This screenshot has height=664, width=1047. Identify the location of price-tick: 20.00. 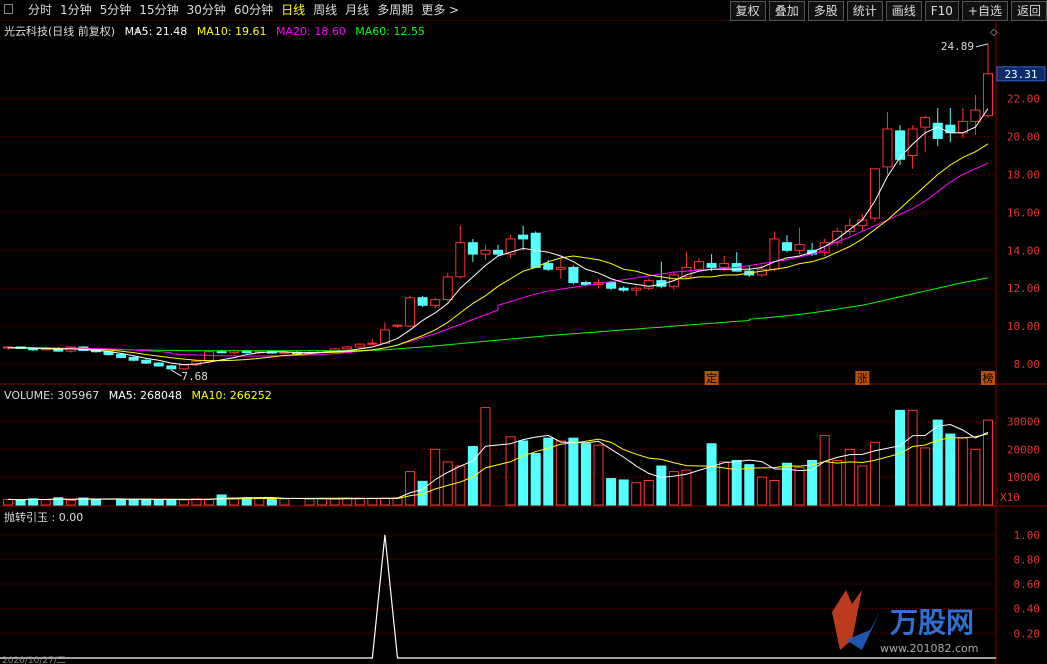
(1023, 137).